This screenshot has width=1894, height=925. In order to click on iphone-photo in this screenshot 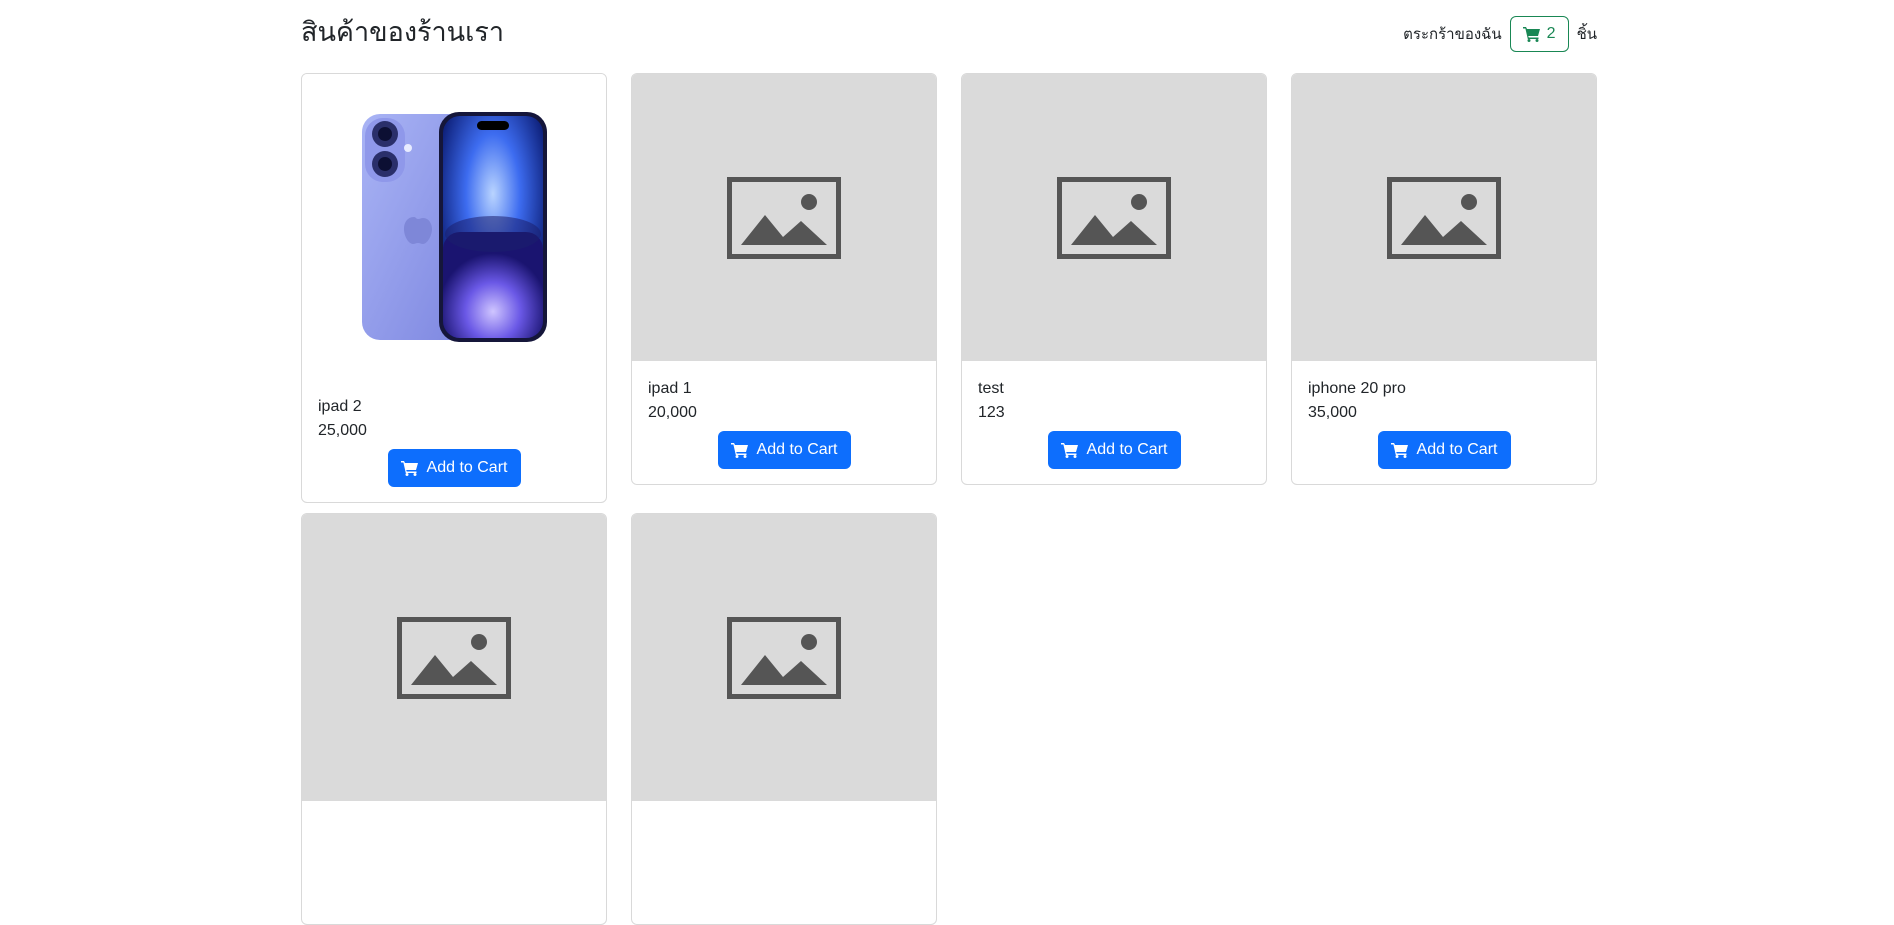, I will do `click(454, 226)`.